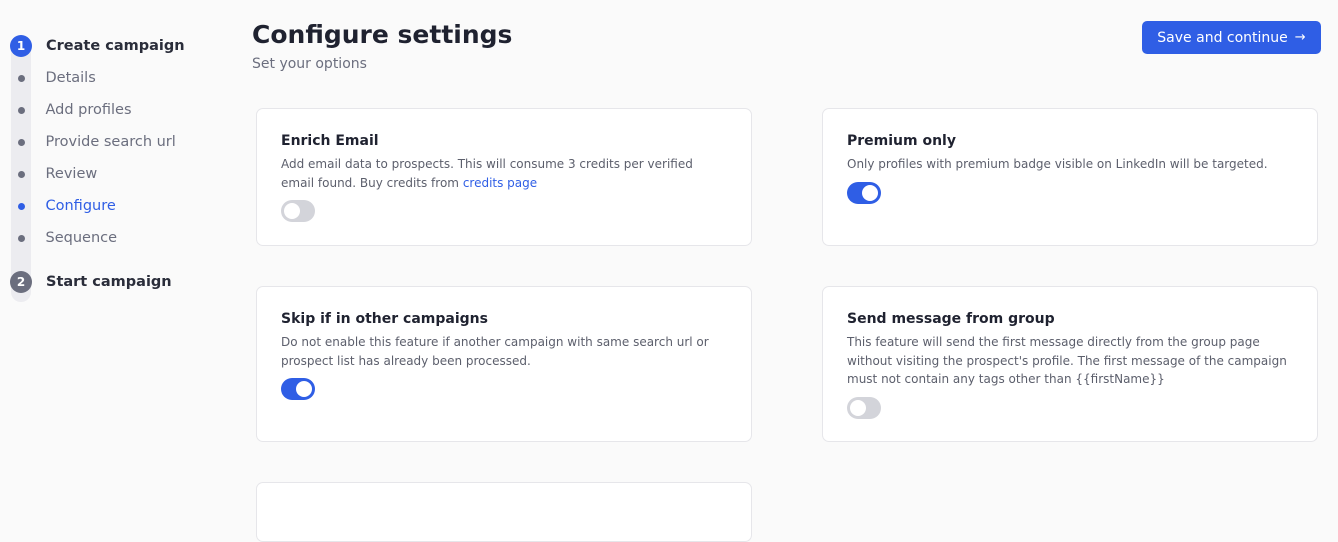 The height and width of the screenshot is (542, 1338). I want to click on send-message-from-group-toggle, so click(864, 407).